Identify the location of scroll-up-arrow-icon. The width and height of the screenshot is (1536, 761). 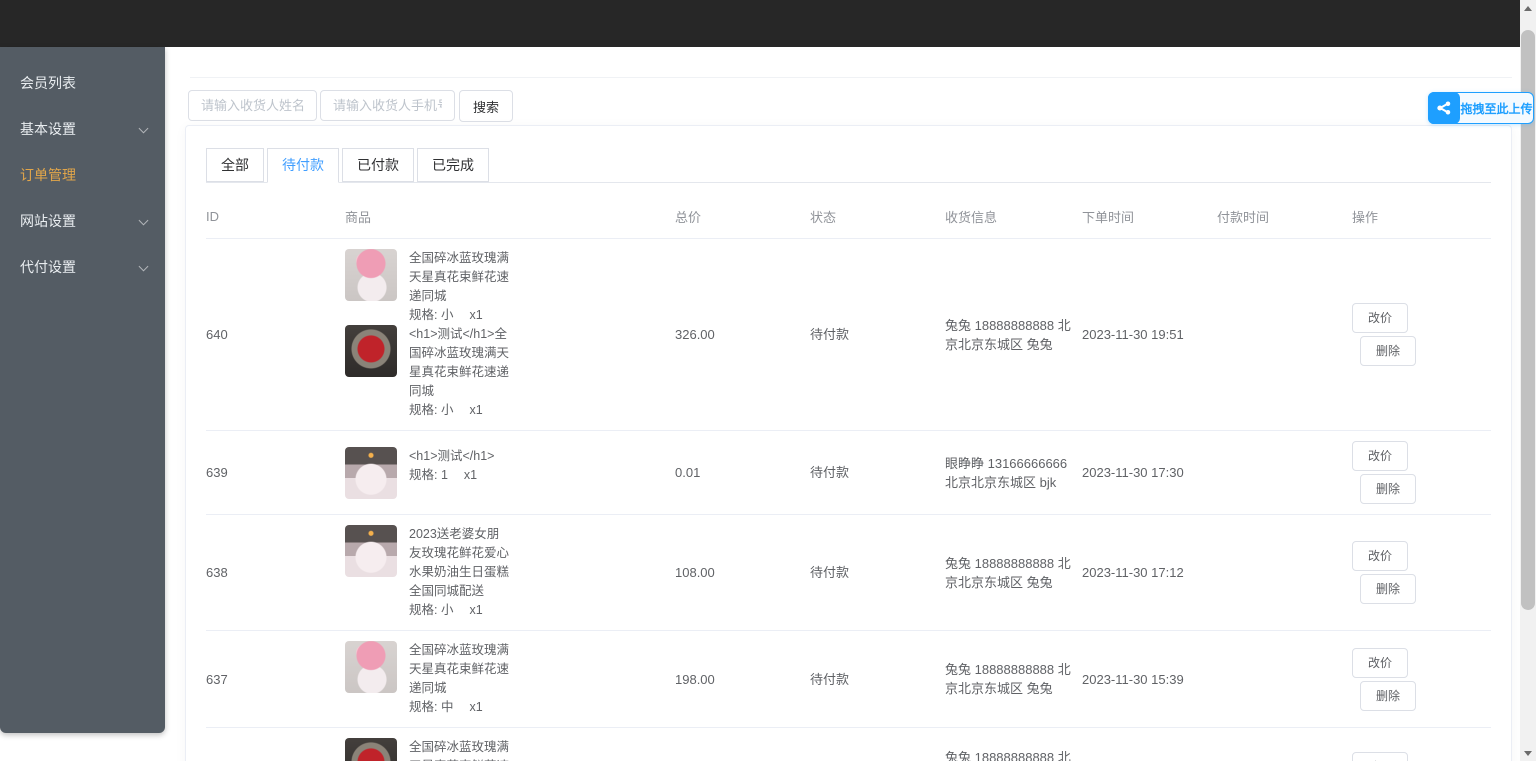
(1528, 8).